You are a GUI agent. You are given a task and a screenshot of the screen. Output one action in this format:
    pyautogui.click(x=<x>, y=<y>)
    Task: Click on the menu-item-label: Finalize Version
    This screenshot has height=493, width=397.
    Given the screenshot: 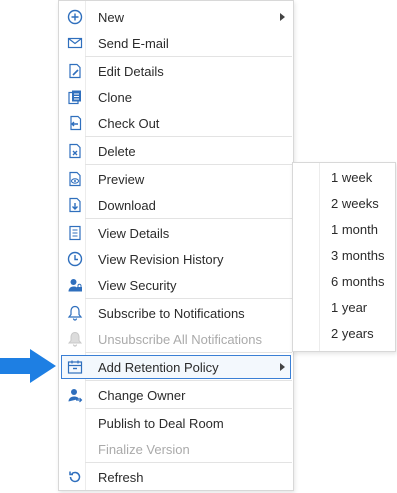 What is the action you would take?
    pyautogui.click(x=144, y=449)
    